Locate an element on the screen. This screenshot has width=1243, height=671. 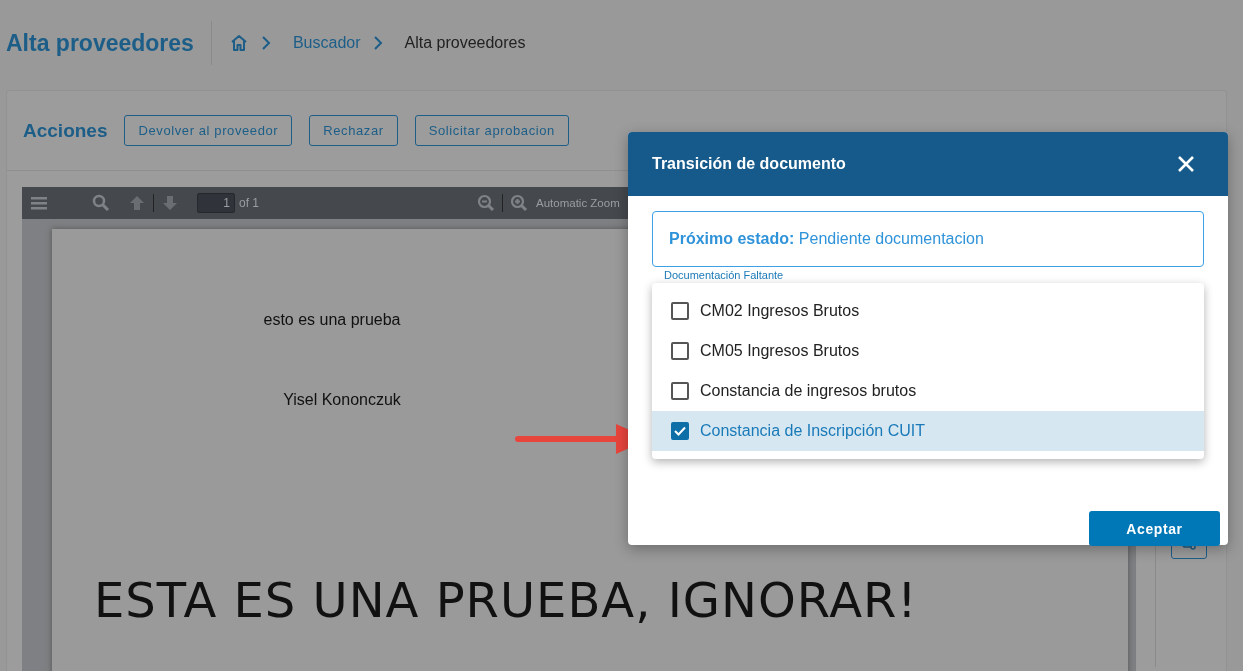
page-count: of 1 is located at coordinates (249, 203).